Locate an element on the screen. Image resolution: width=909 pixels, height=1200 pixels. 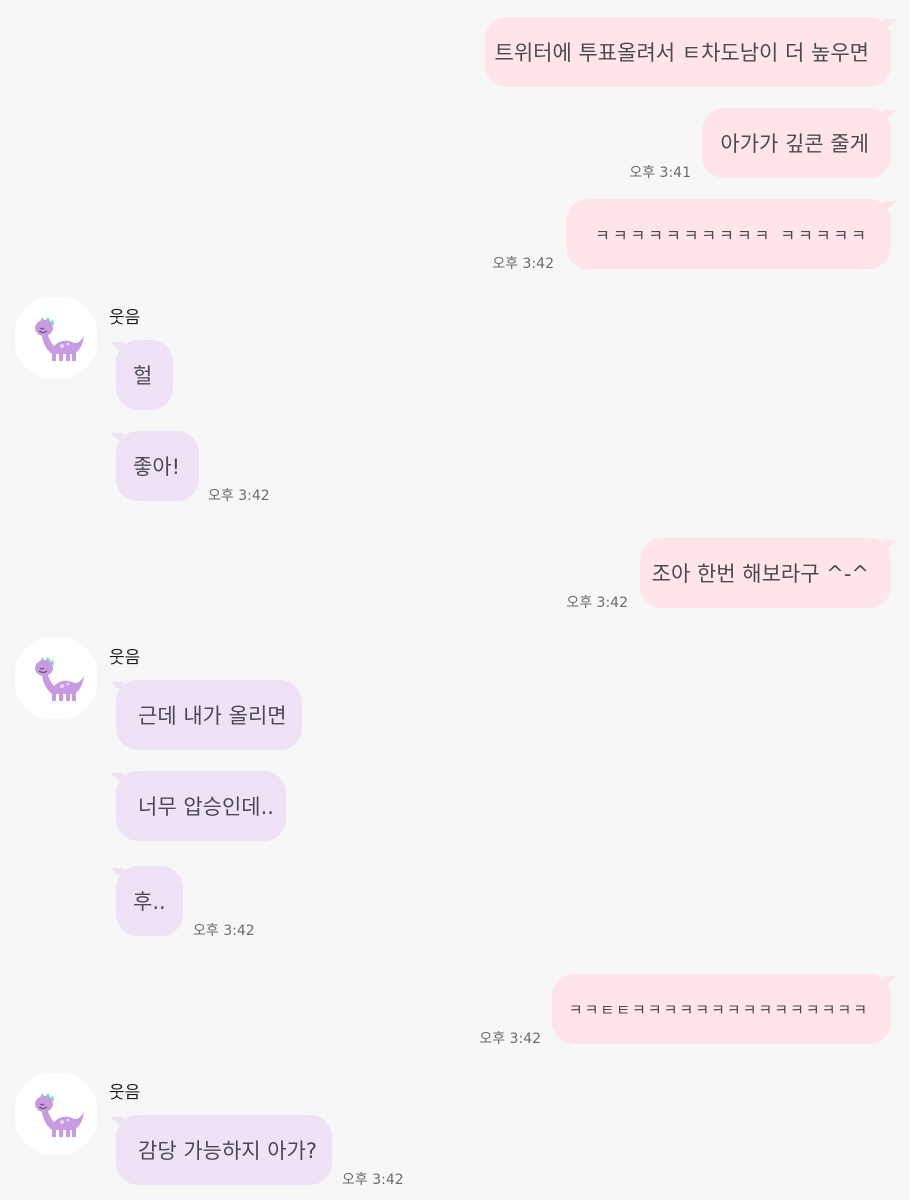
sent-message: 트위터에 투표올려서 ㅌ차도남이 더 높우면 is located at coordinates (691, 52).